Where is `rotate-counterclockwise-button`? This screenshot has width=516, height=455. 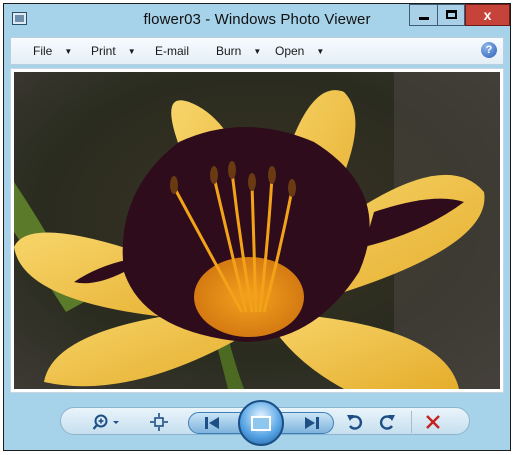 rotate-counterclockwise-button is located at coordinates (355, 422).